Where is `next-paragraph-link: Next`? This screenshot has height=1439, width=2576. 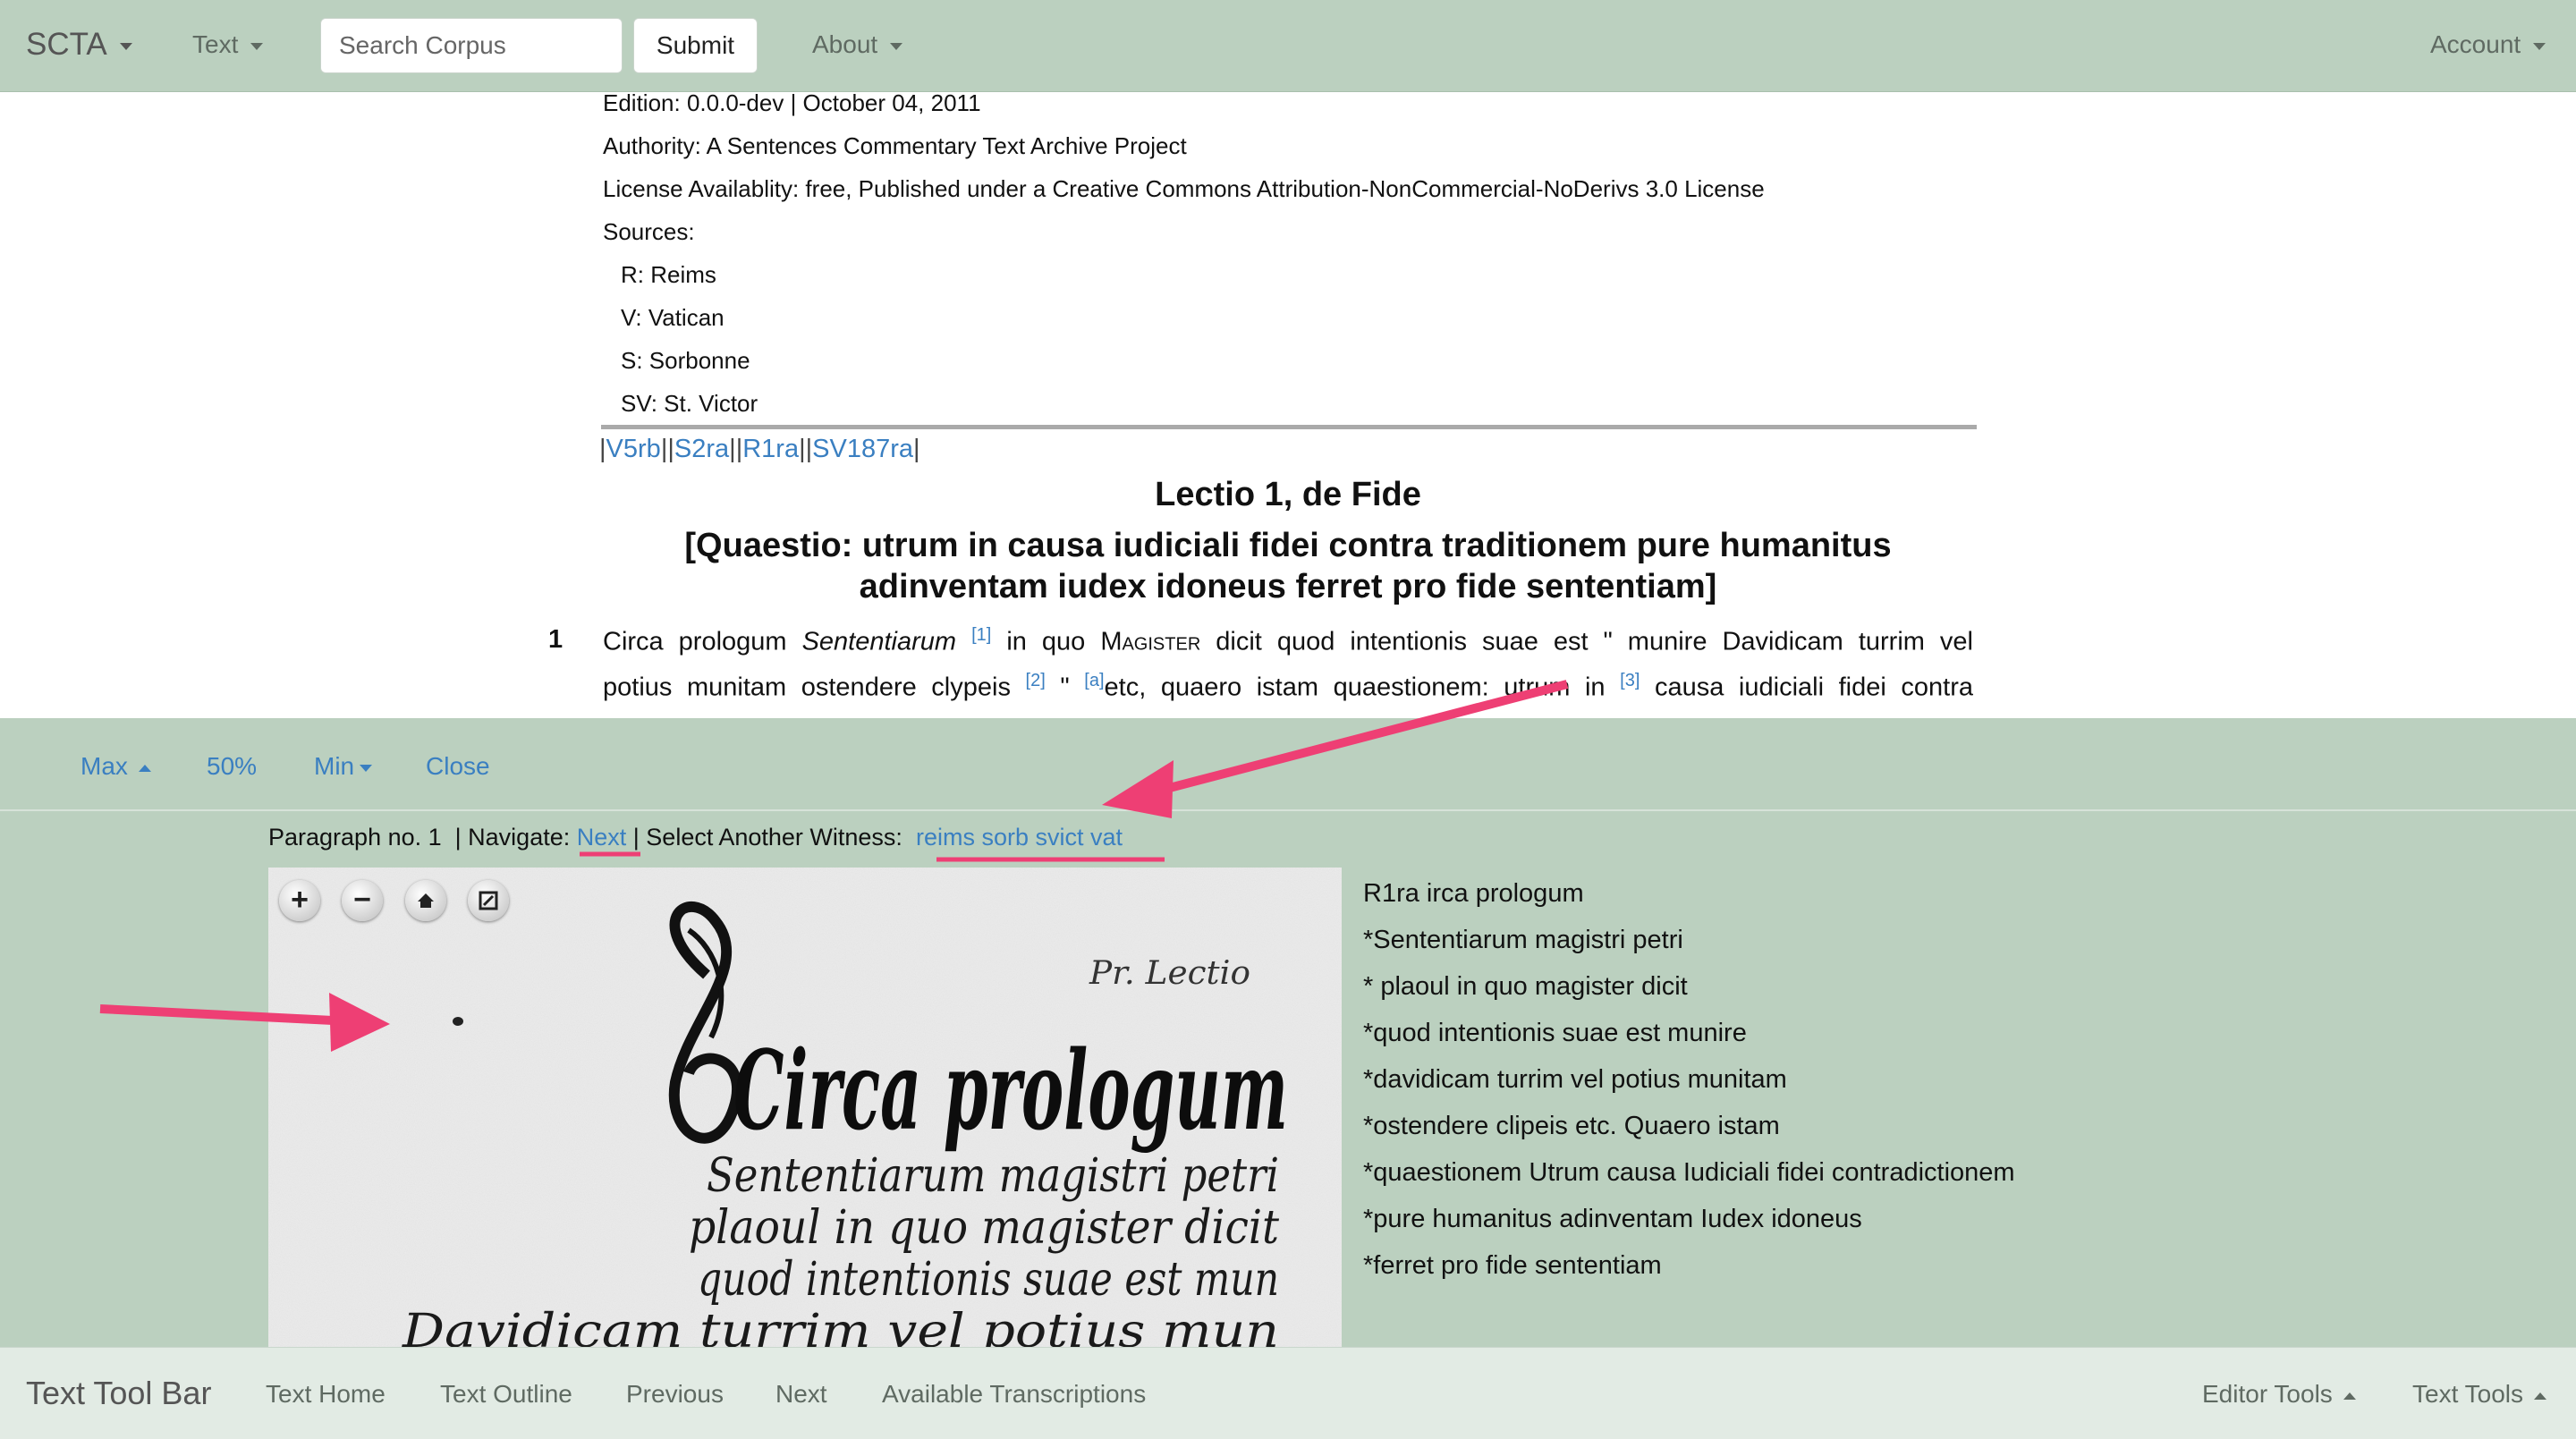 next-paragraph-link: Next is located at coordinates (602, 838).